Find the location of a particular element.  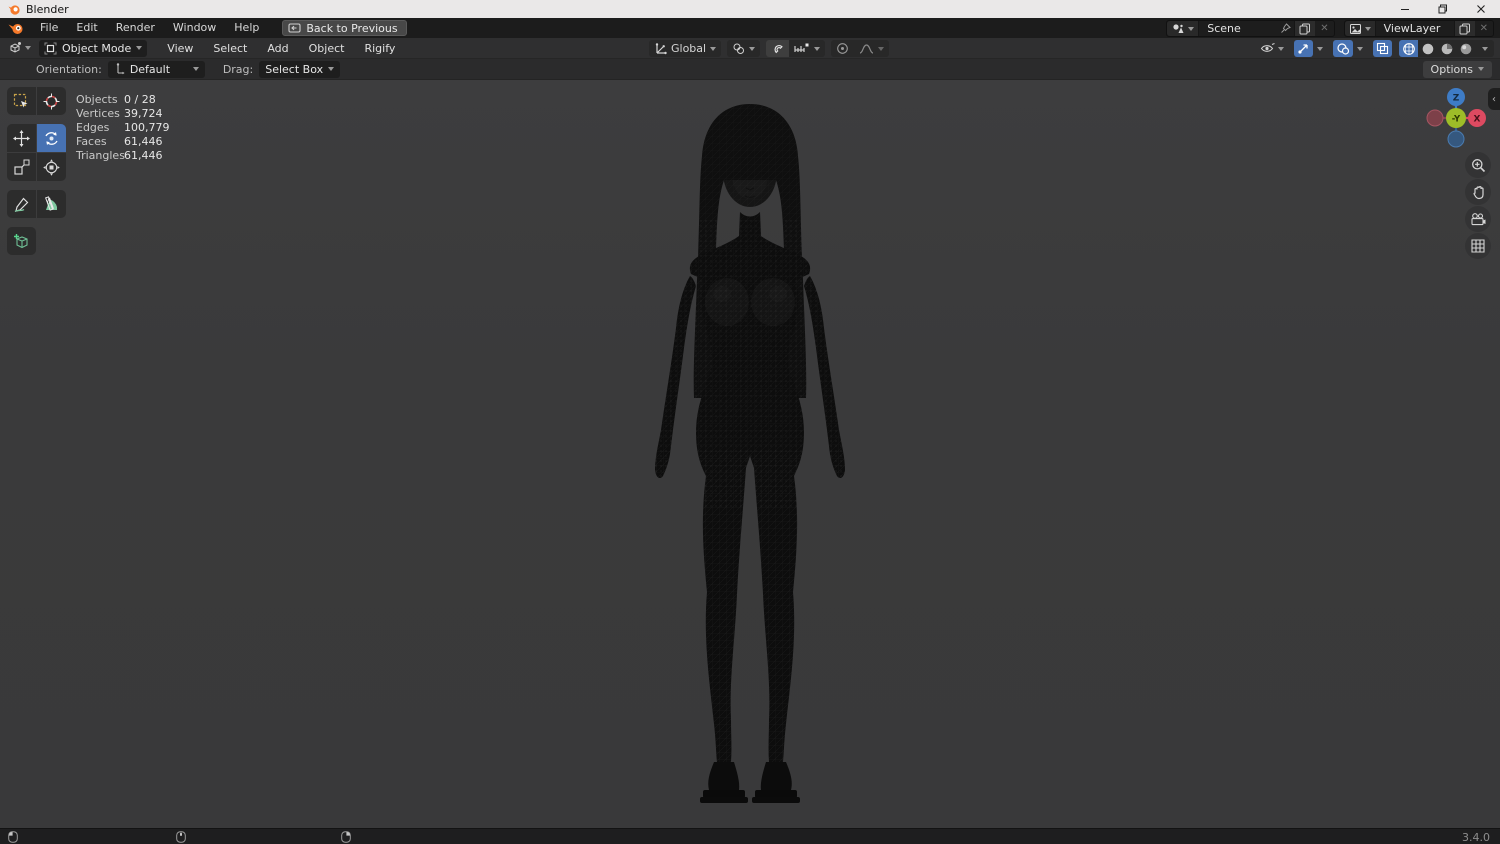

menu-help: Help is located at coordinates (246, 28).